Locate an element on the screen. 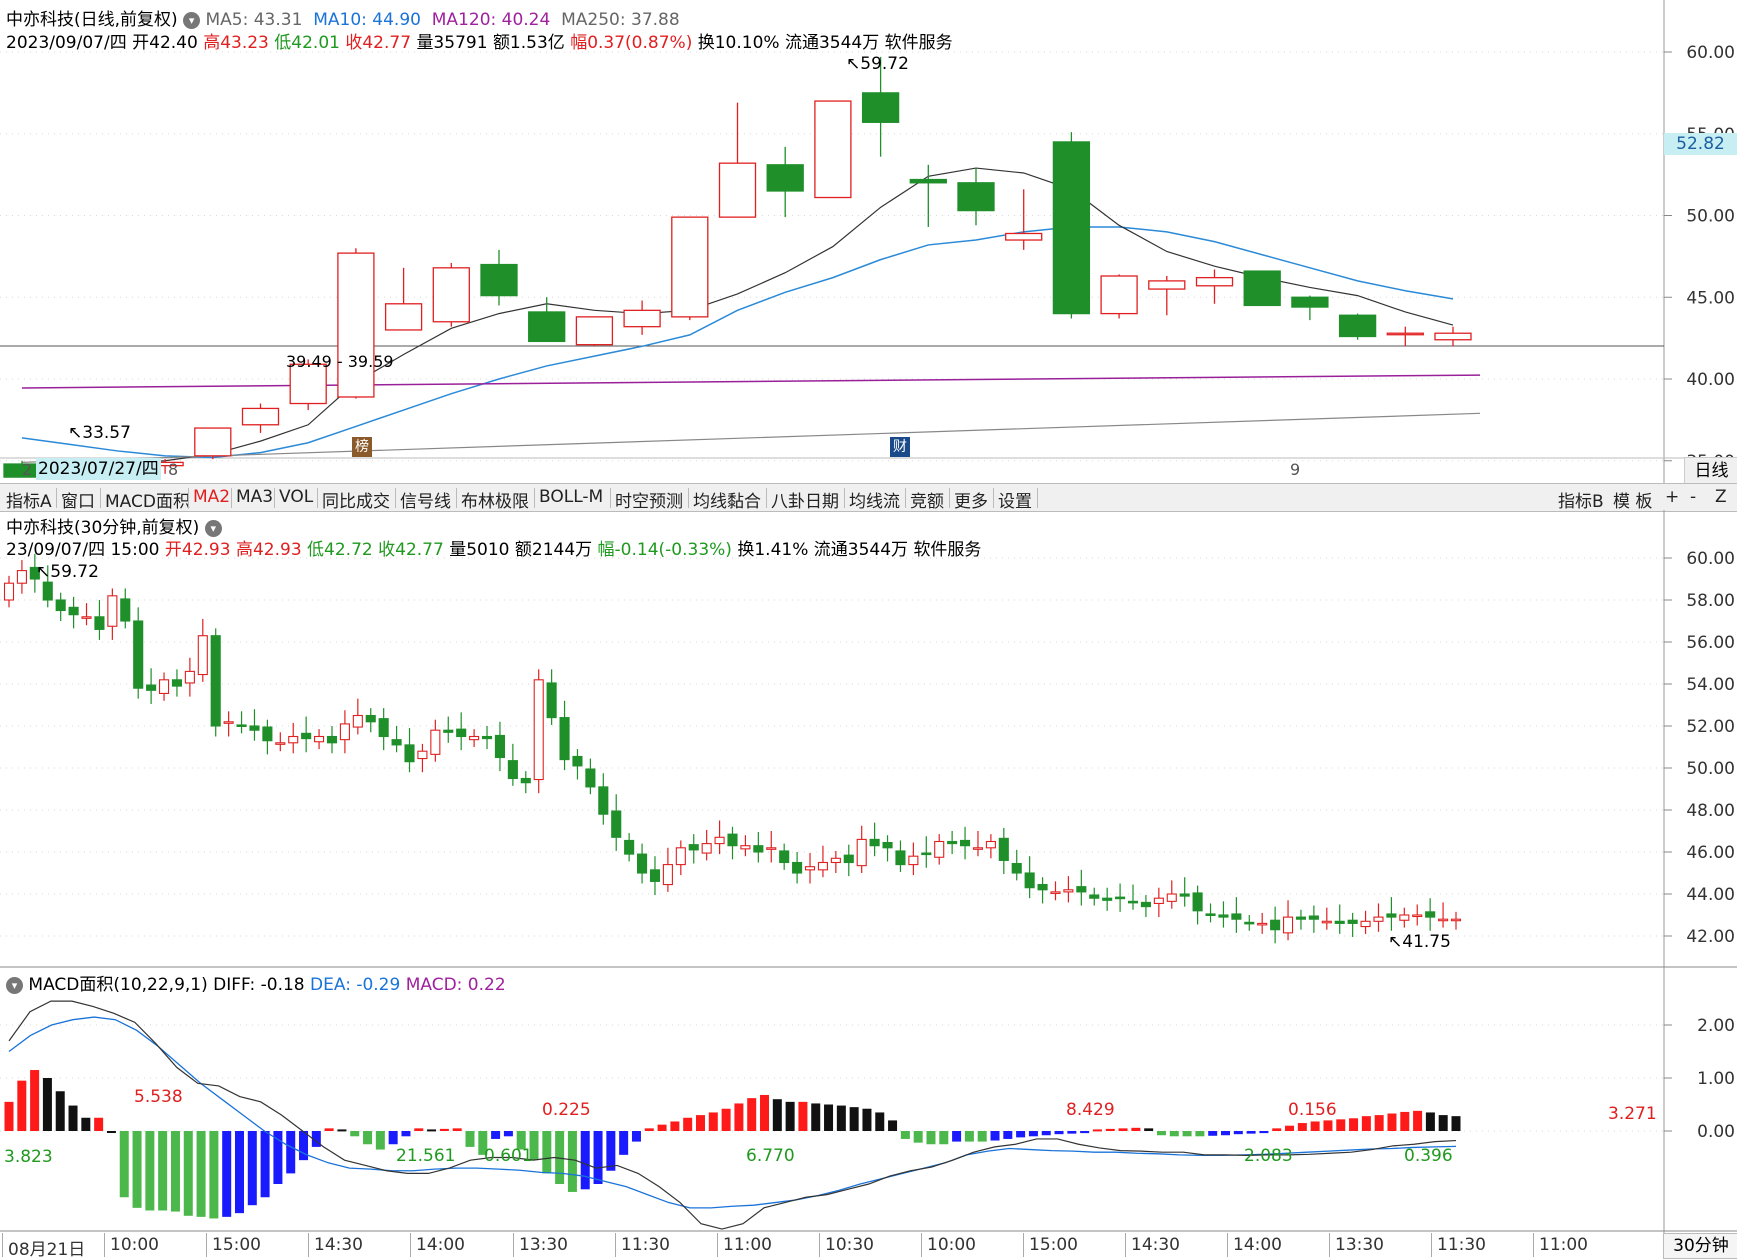  toolbar-item: 布林极限 is located at coordinates (495, 499).